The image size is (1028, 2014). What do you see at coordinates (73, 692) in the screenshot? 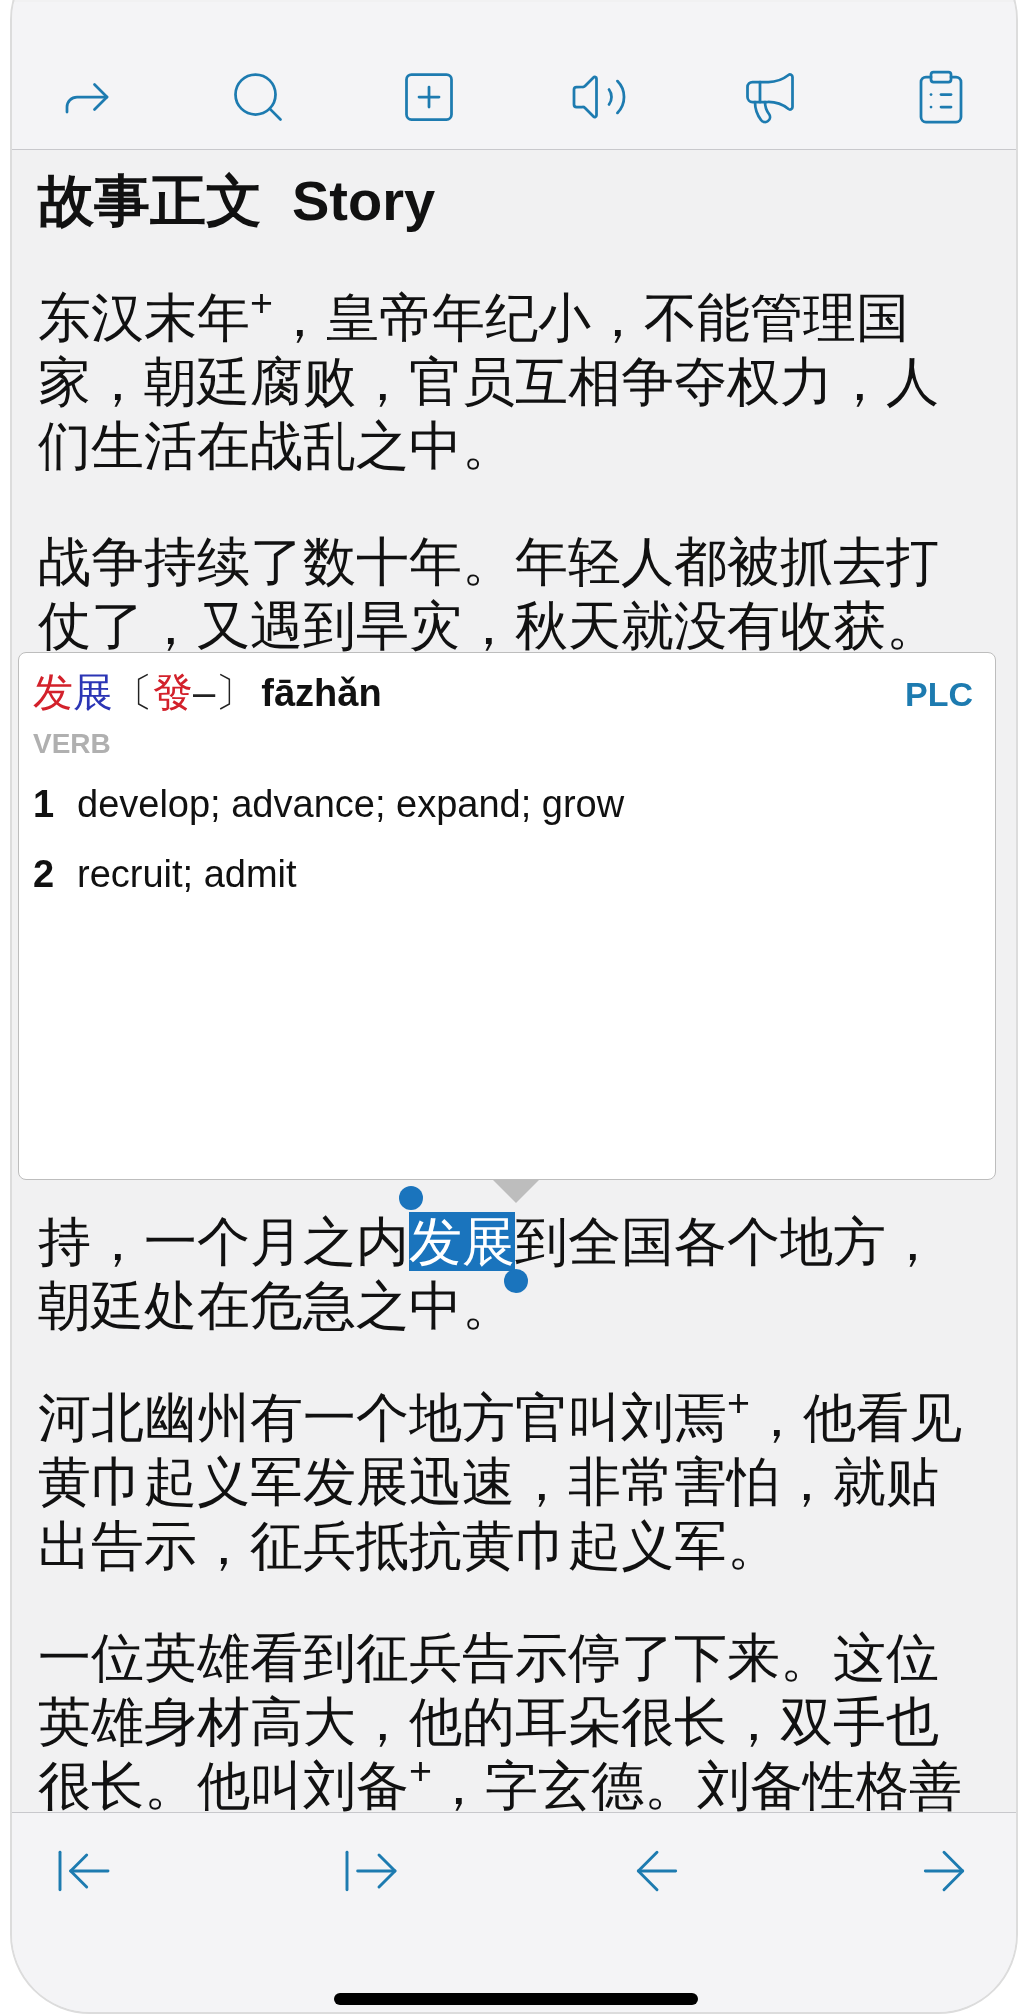
I see `headword: 发展` at bounding box center [73, 692].